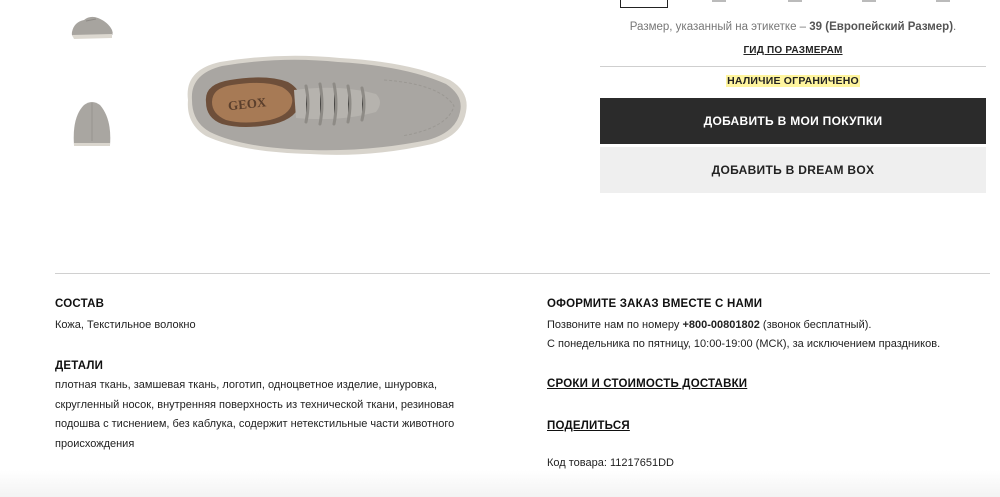  What do you see at coordinates (588, 426) in the screenshot?
I see `share-link: ПОДЕЛИТЬСЯ` at bounding box center [588, 426].